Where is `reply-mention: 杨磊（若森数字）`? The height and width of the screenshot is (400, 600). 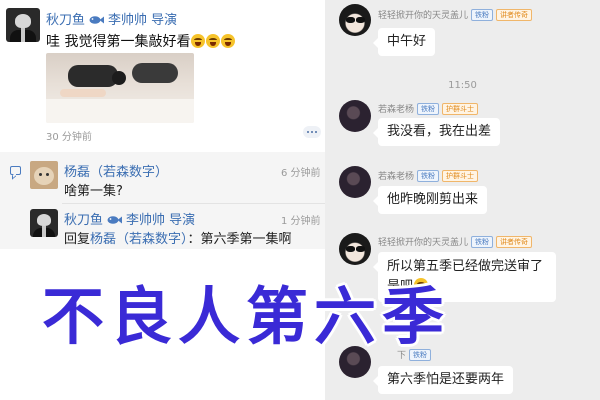 reply-mention: 杨磊（若森数字） is located at coordinates (139, 239).